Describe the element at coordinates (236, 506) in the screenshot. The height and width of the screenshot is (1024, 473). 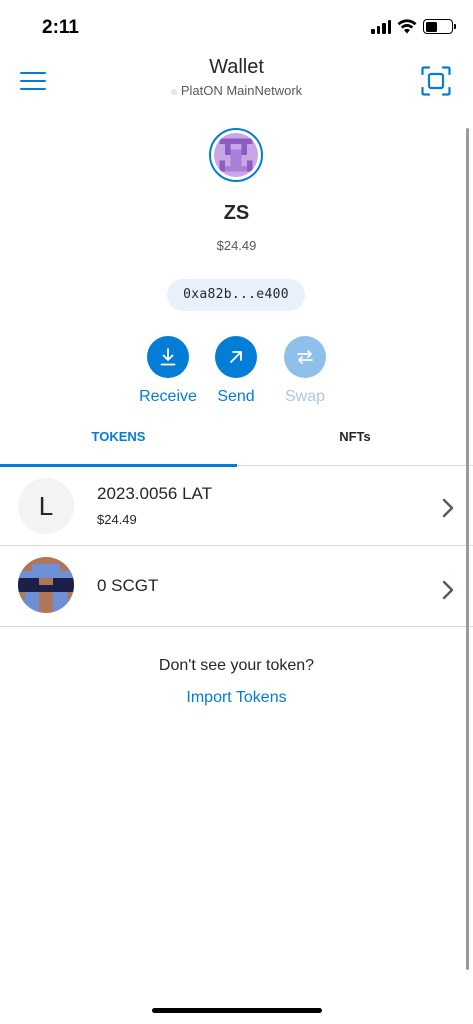
I see `token-row-lat: L 2023.0056 LAT $24.49` at that location.